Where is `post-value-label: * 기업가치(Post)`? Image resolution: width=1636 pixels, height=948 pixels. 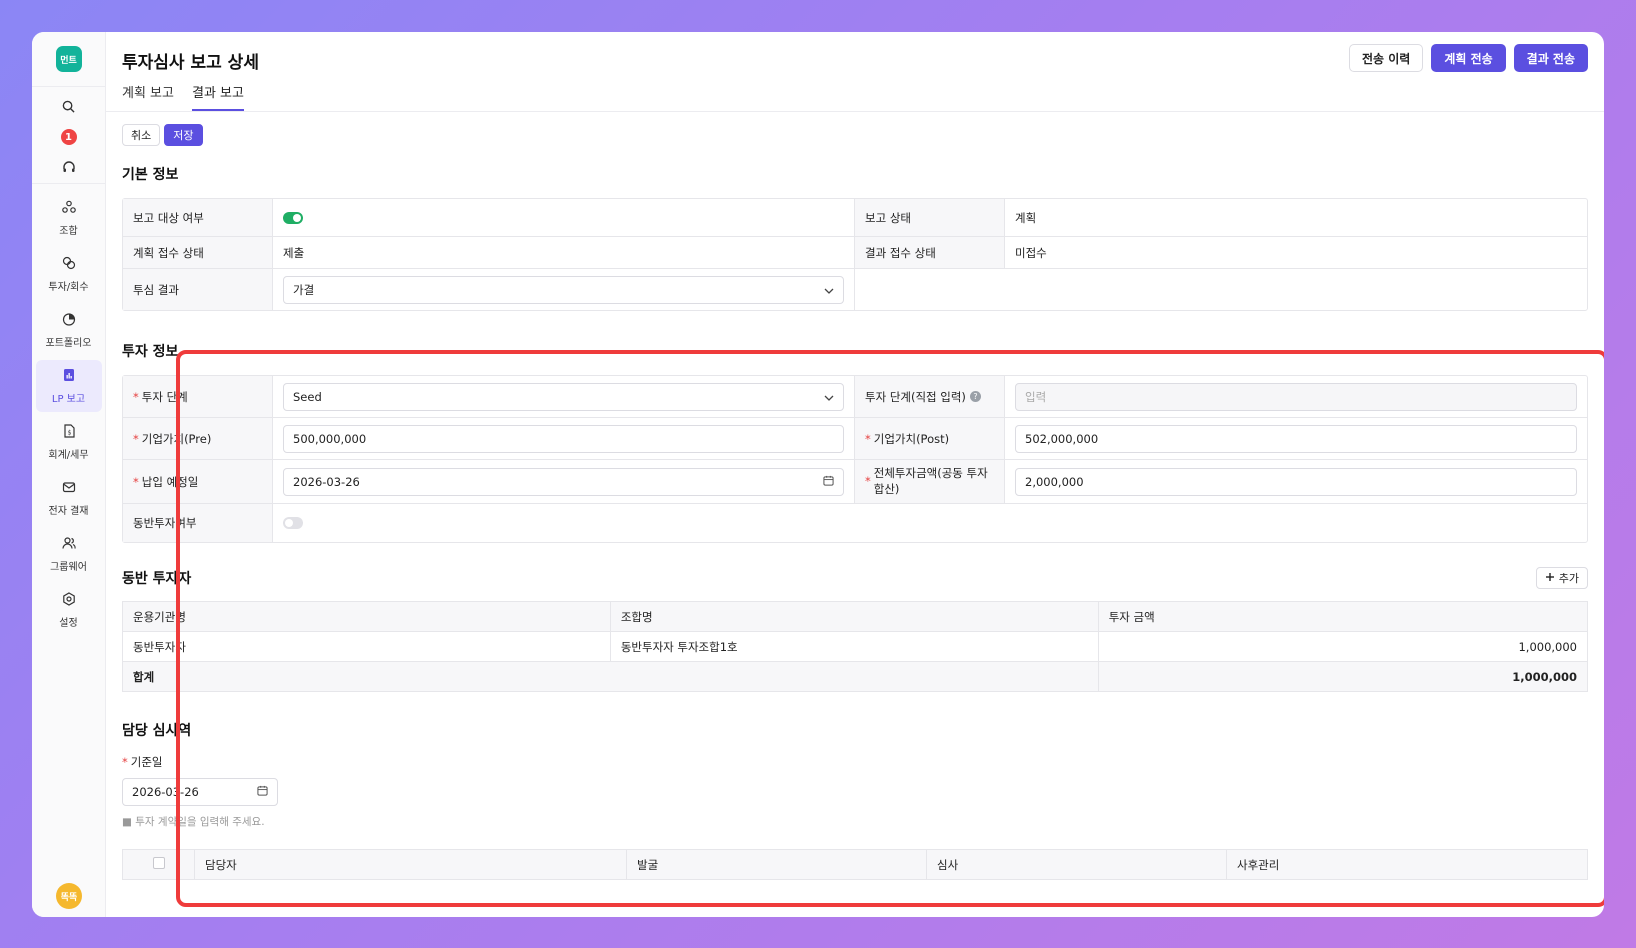
post-value-label: * 기업가치(Post) is located at coordinates (930, 439).